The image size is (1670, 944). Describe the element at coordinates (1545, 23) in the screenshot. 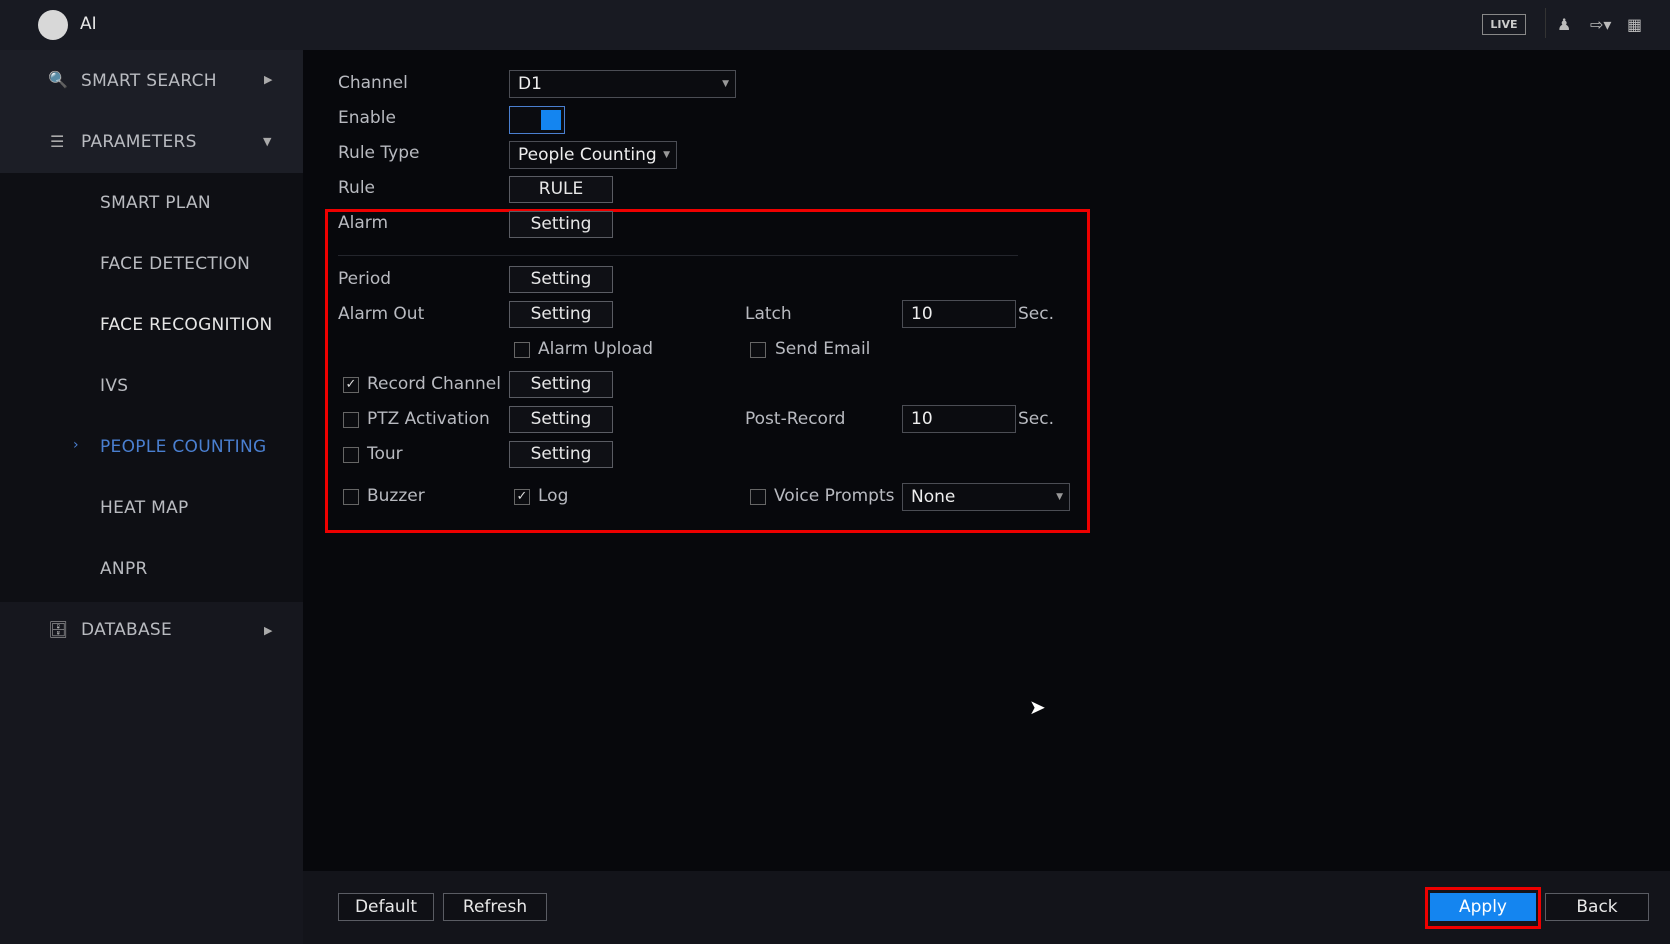

I see `divider` at that location.